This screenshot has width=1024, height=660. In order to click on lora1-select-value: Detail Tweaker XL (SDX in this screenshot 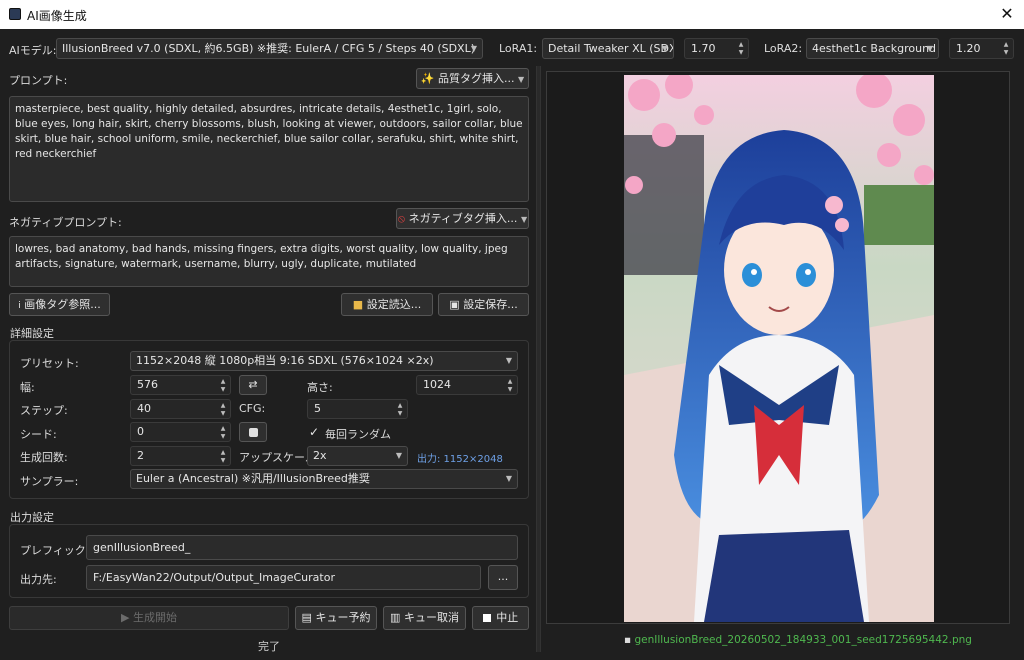, I will do `click(611, 48)`.